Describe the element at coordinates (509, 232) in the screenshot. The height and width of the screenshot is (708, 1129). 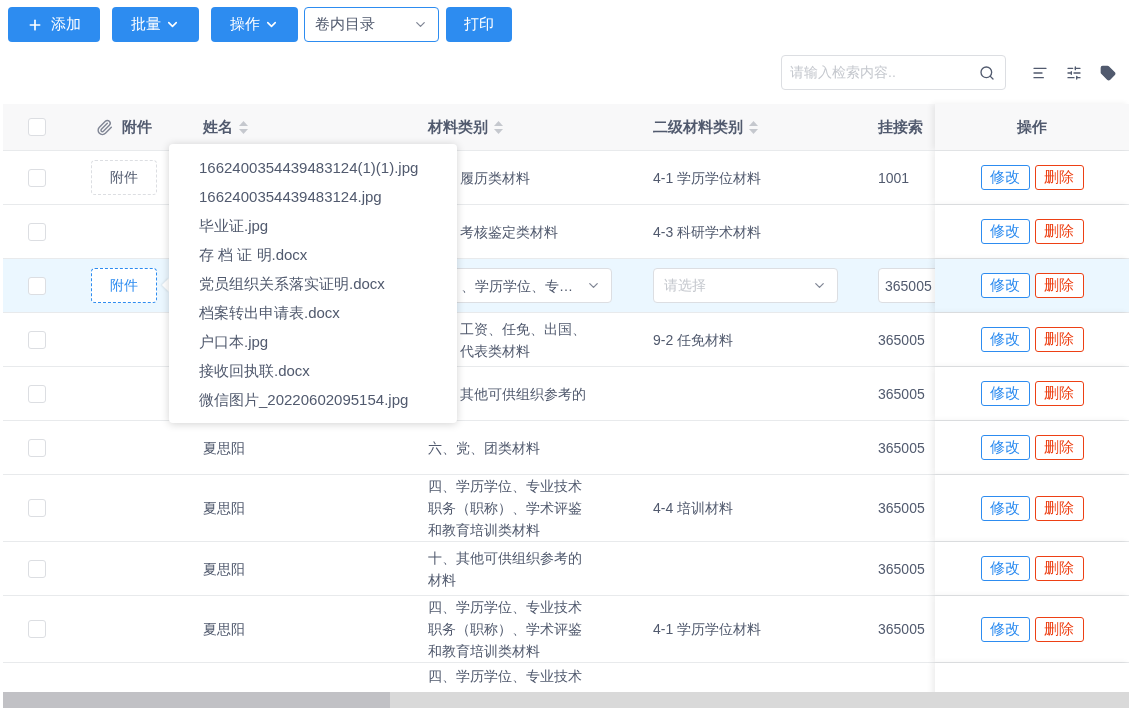
I see `table-cell-text: 考核鉴定类材料` at that location.